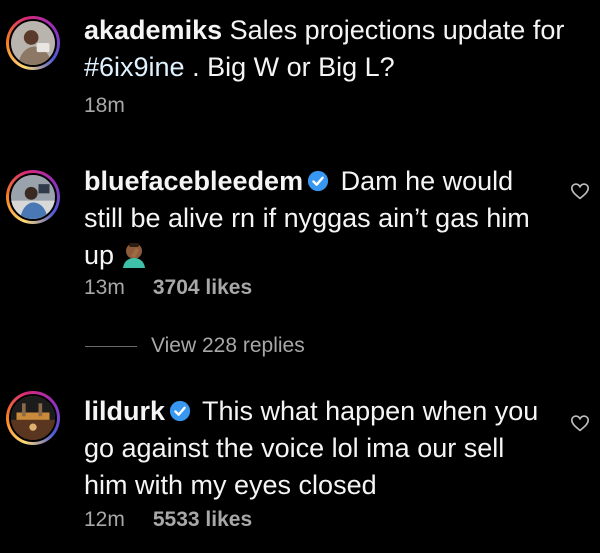 The height and width of the screenshot is (553, 600). I want to click on view-replies-label: View 228 replies, so click(228, 345).